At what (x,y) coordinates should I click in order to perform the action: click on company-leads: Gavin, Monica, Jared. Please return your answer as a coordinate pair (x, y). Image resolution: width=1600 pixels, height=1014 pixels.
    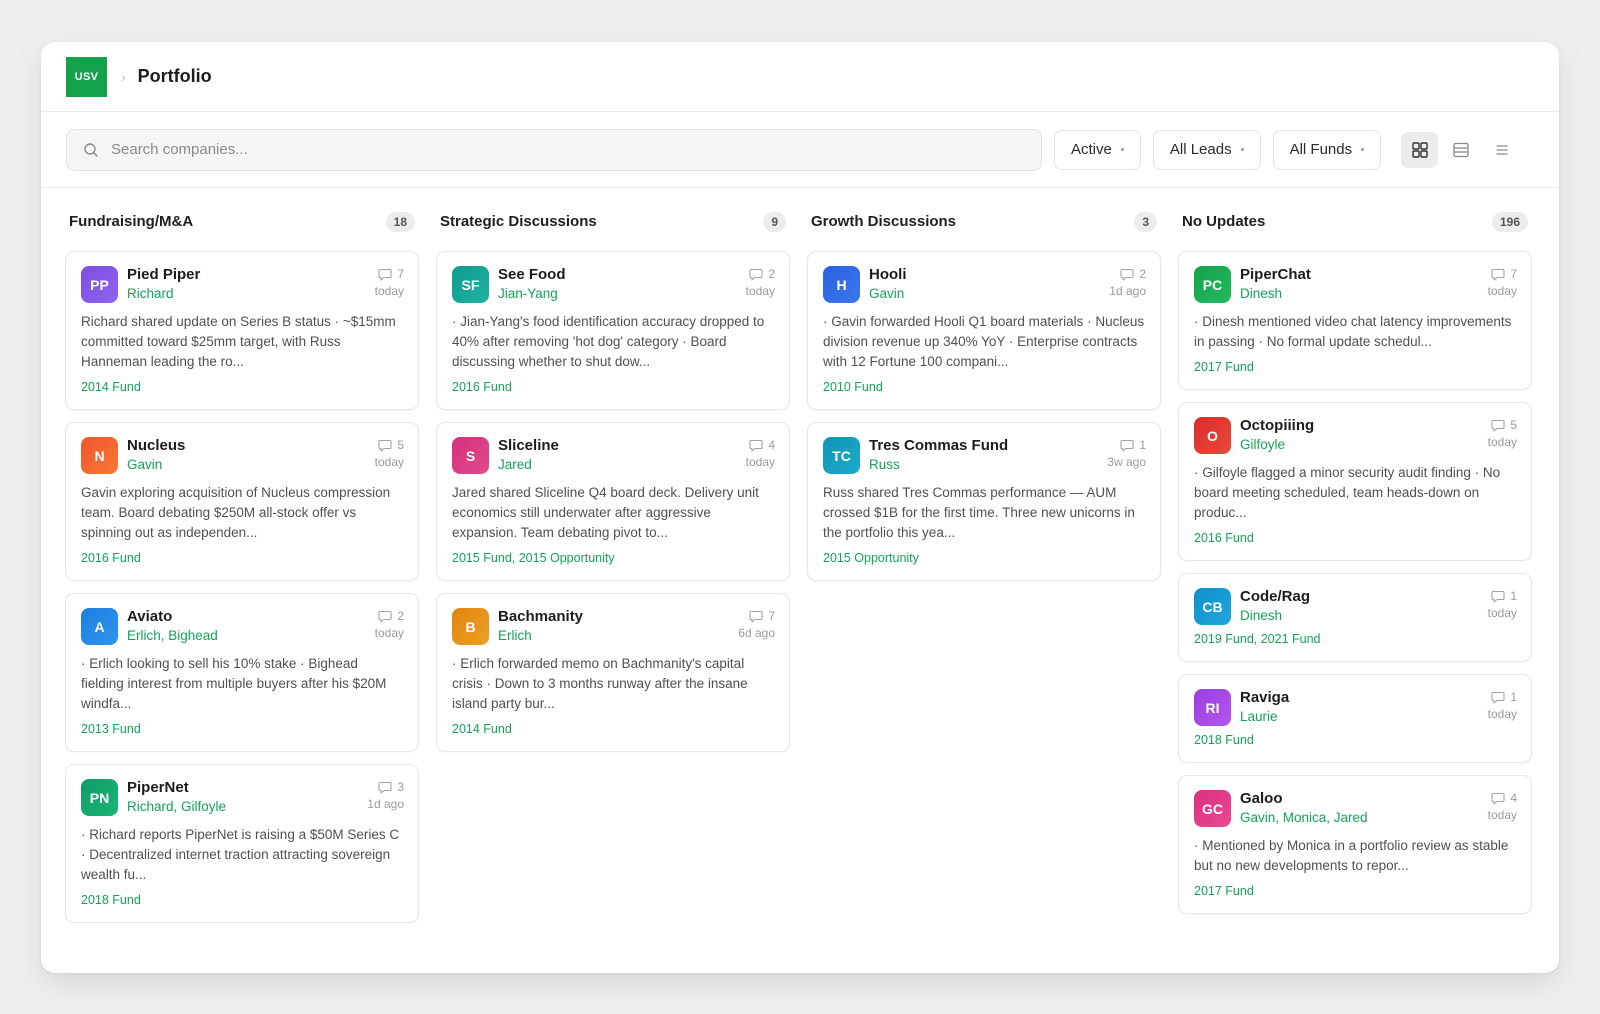
    Looking at the image, I should click on (1304, 817).